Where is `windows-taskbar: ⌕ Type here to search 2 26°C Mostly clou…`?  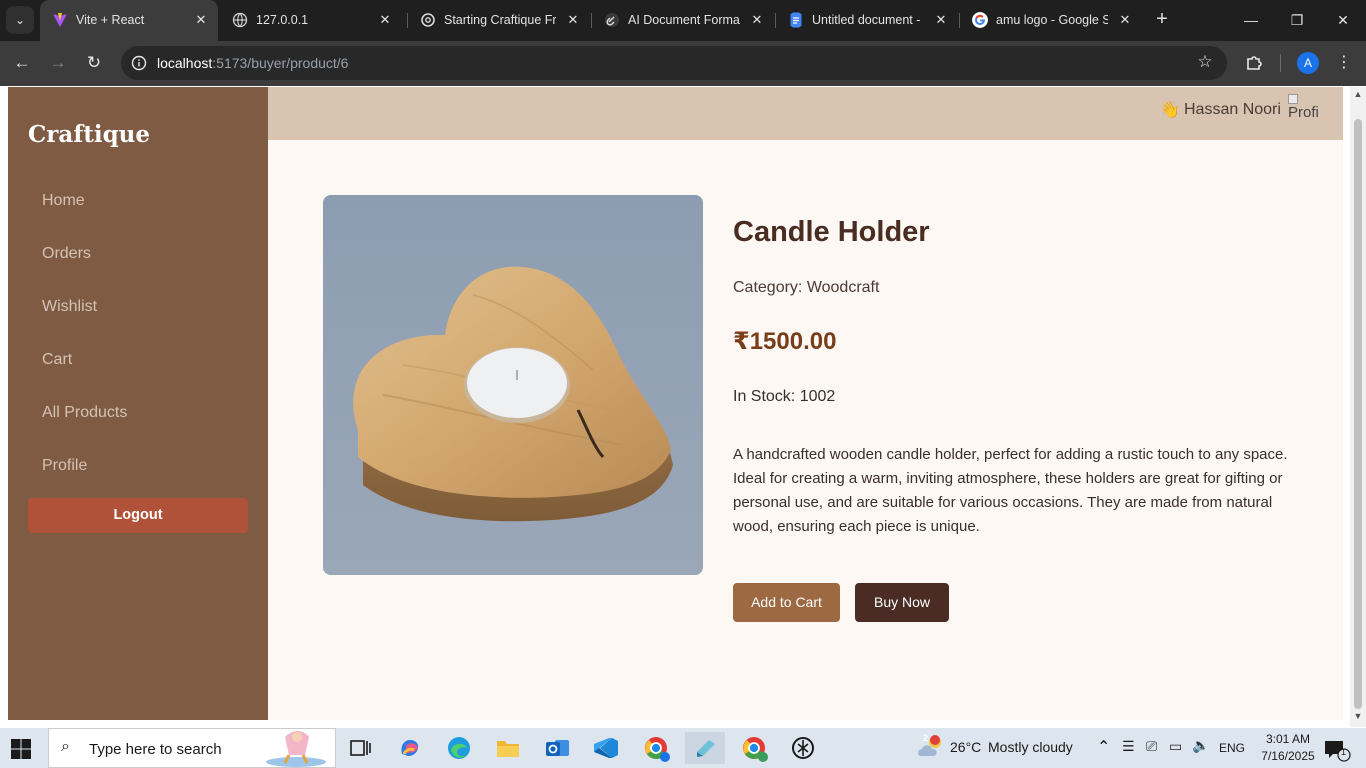
windows-taskbar: ⌕ Type here to search 2 26°C Mostly clou… is located at coordinates (683, 748).